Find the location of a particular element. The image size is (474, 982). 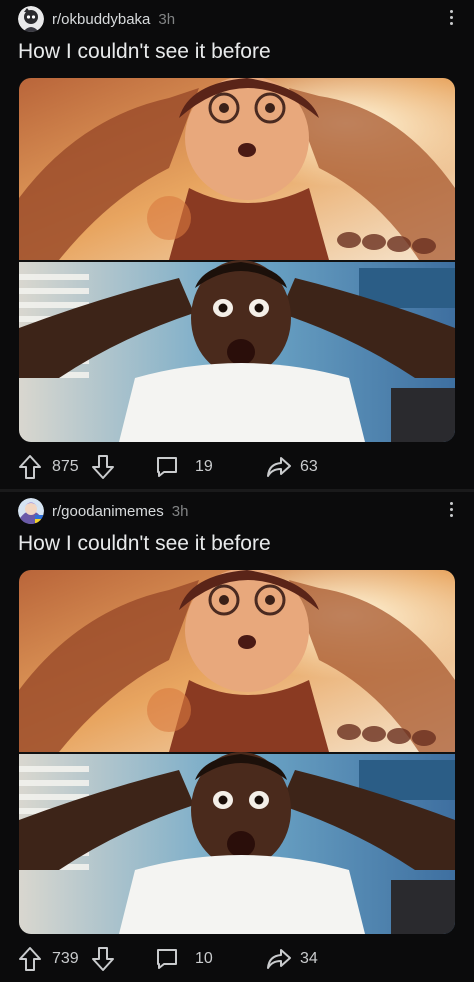

comment-button: 10 is located at coordinates (184, 959).